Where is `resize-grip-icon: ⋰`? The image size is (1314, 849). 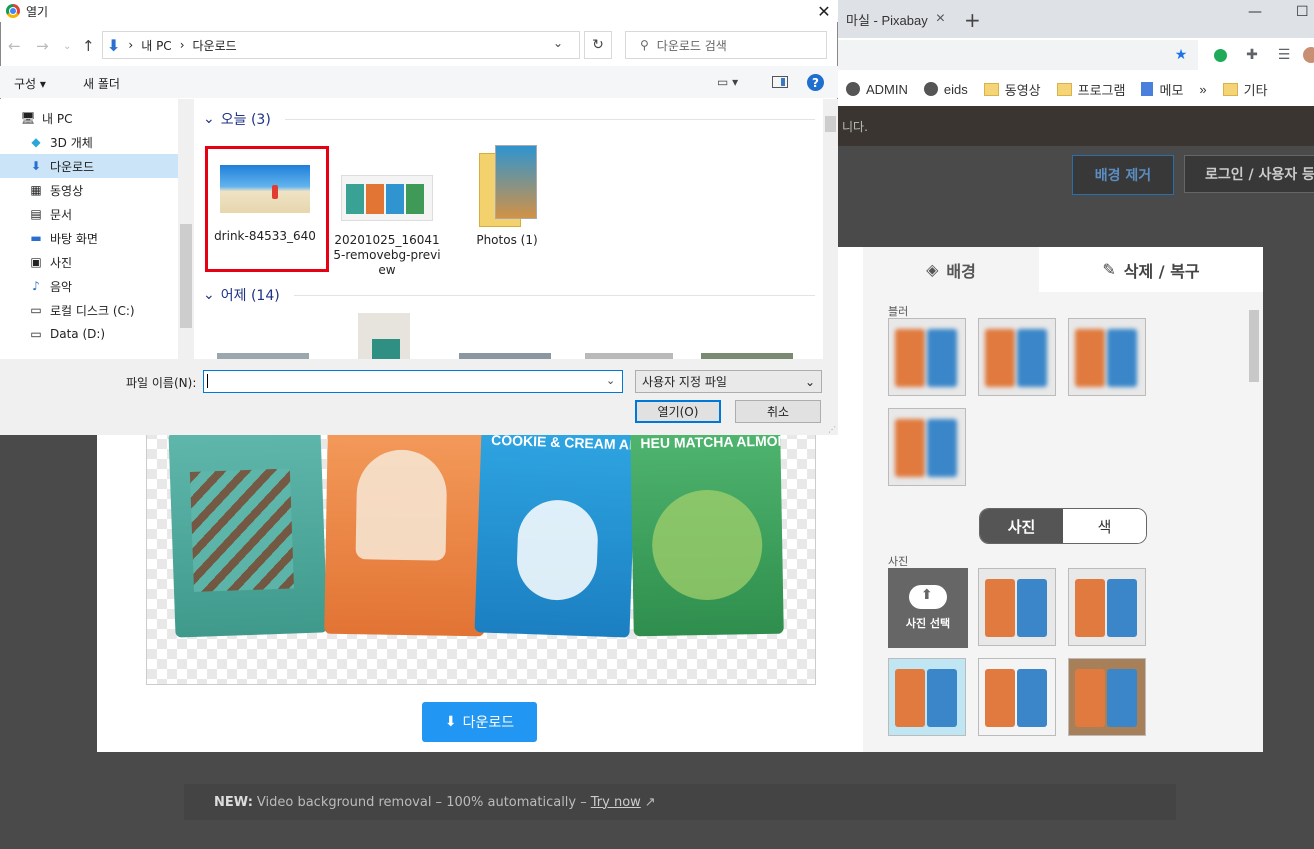
resize-grip-icon: ⋰ is located at coordinates (832, 429).